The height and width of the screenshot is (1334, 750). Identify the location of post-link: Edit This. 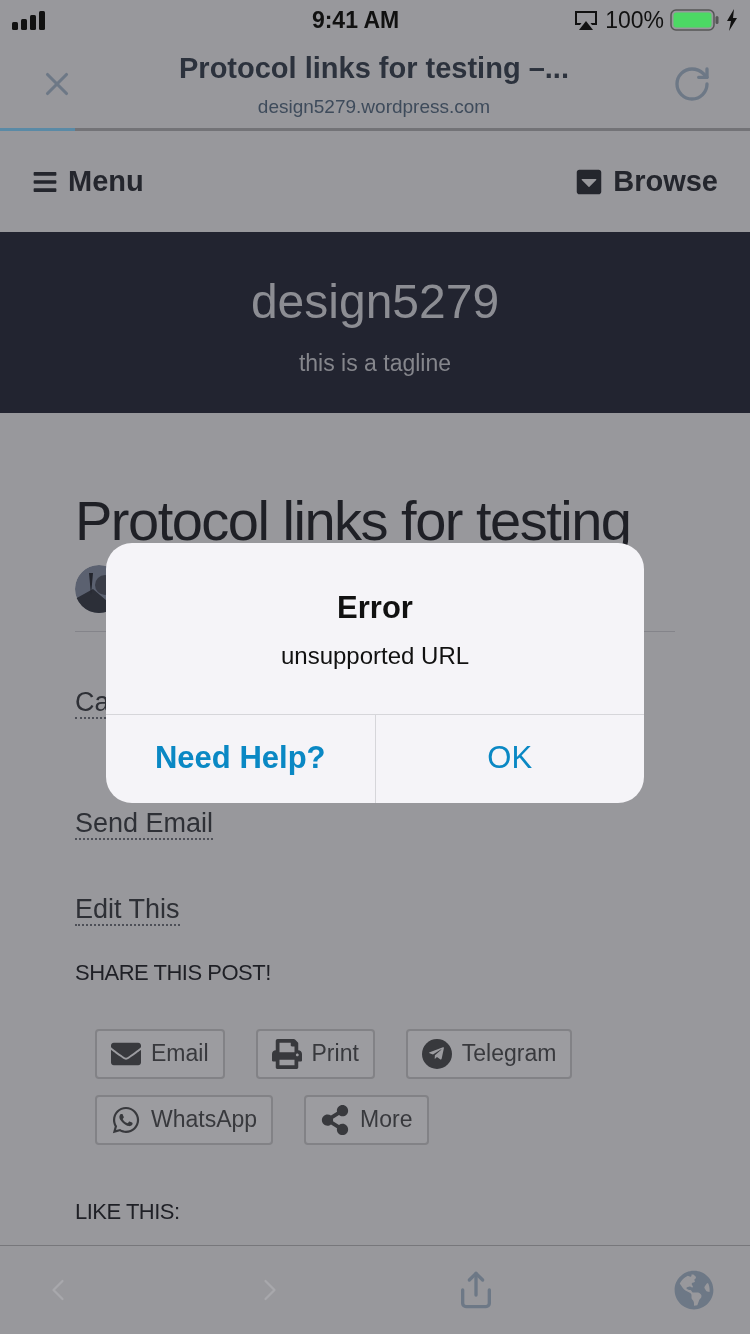
(127, 910).